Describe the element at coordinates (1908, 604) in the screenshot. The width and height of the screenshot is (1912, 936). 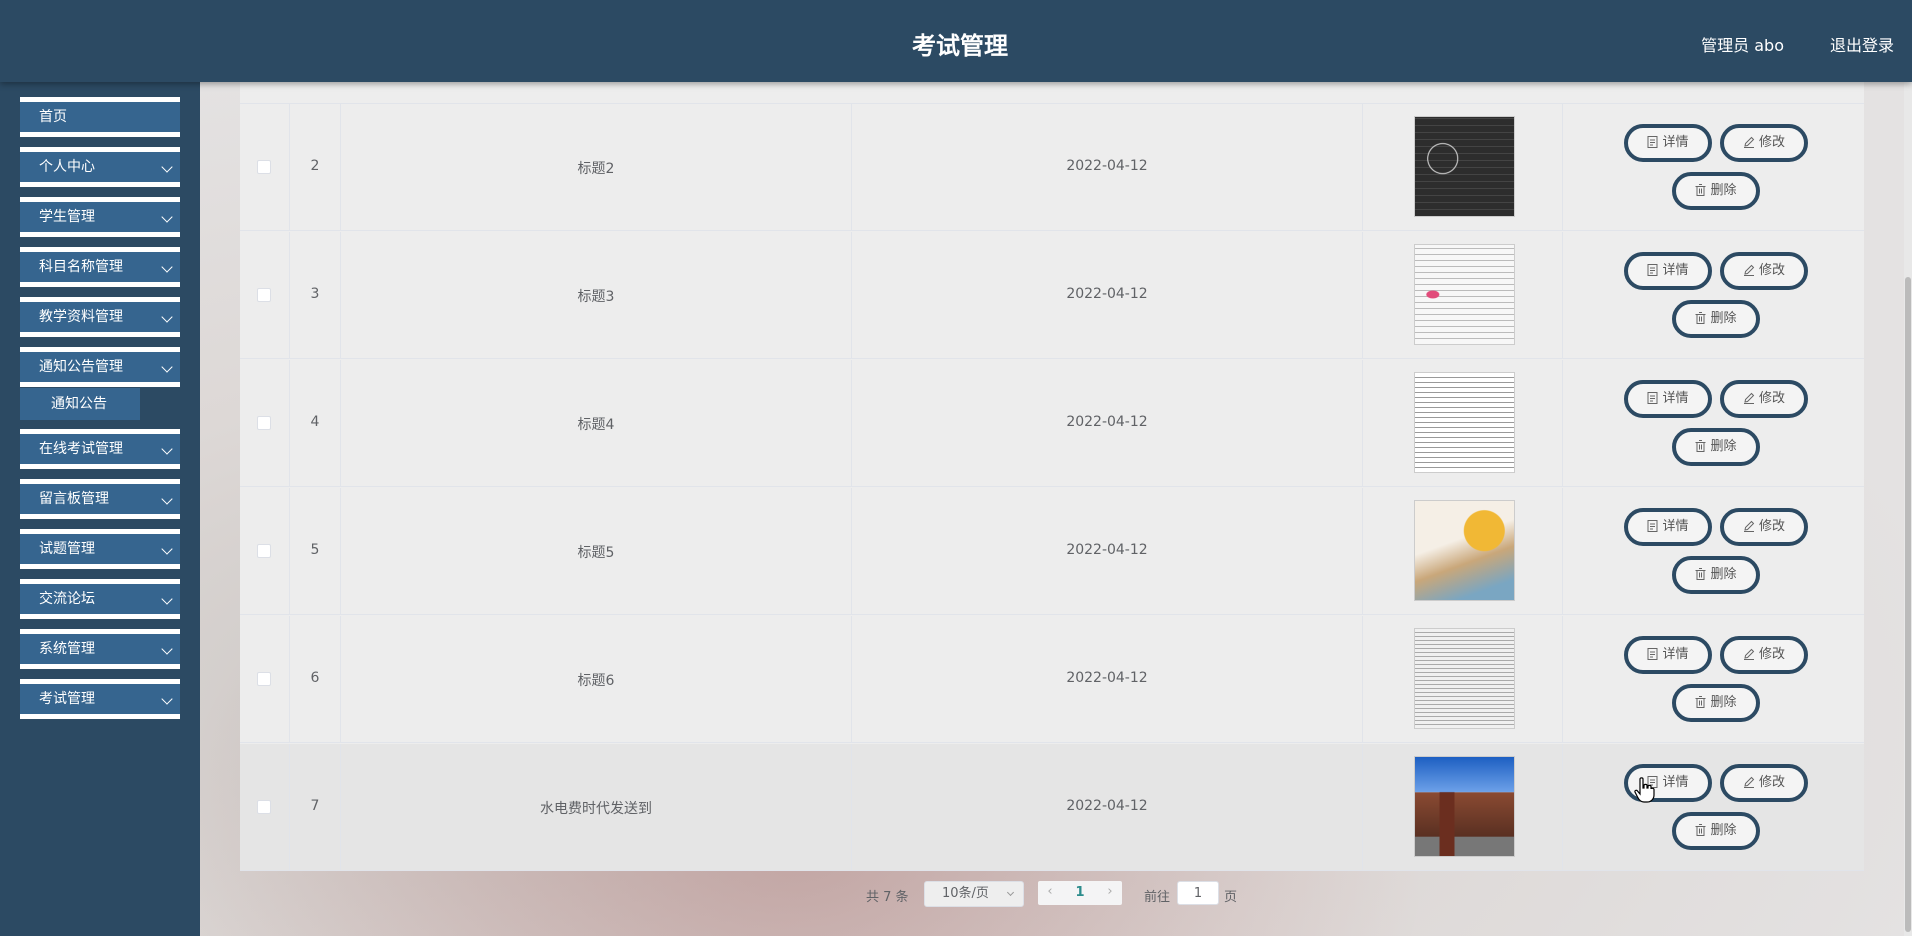
I see `scrollbar-thumb` at that location.